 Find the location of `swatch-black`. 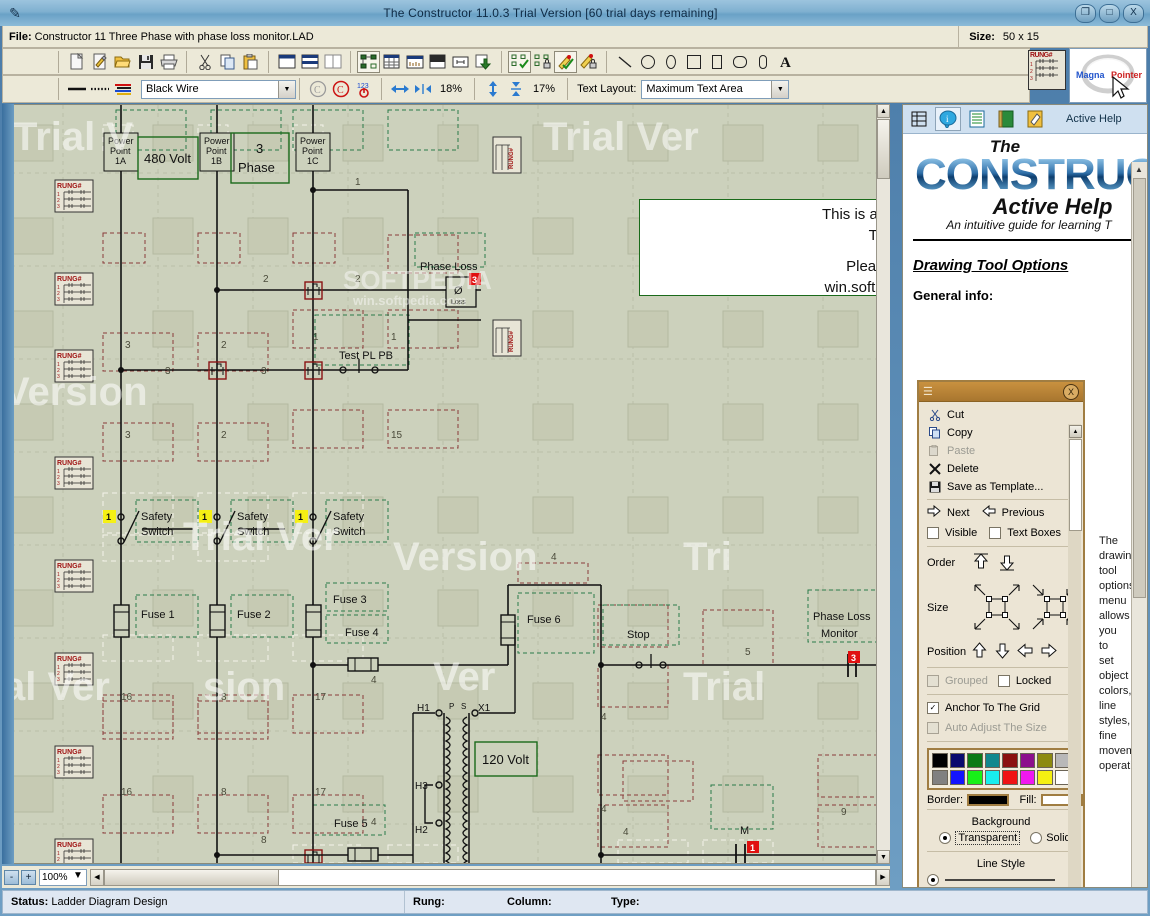

swatch-black is located at coordinates (940, 760).